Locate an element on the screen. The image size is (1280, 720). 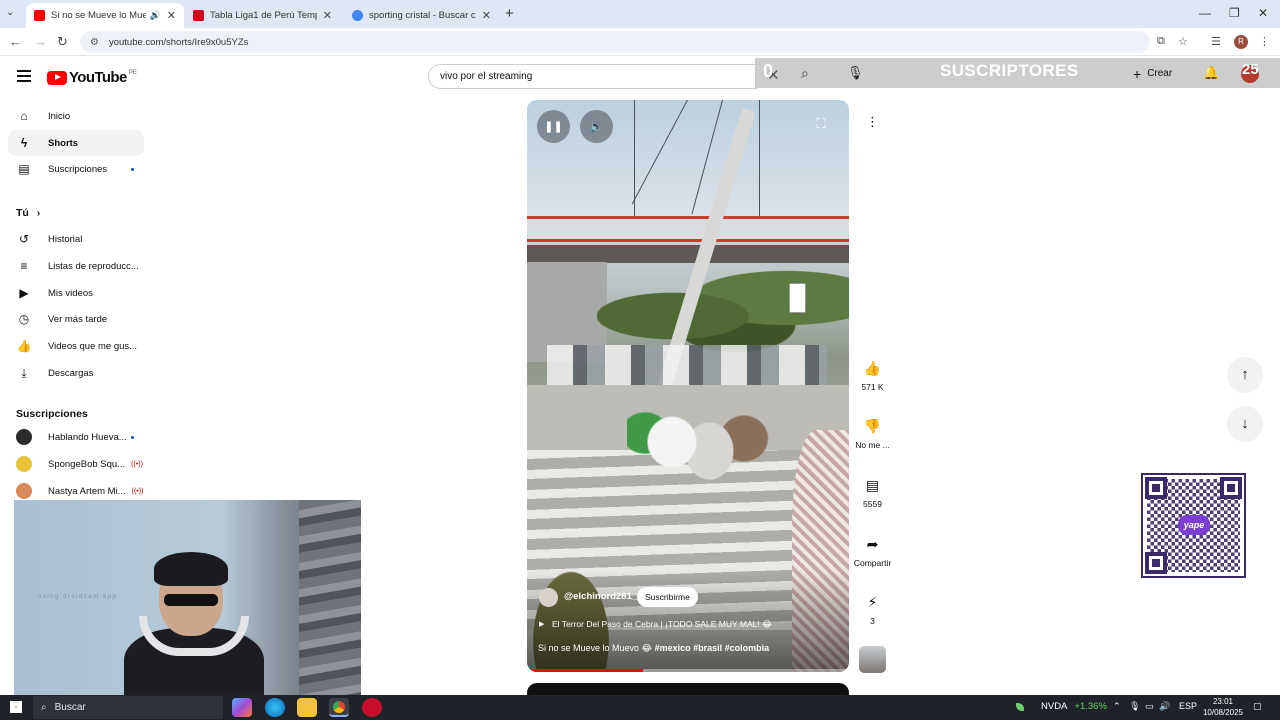
create-button: + Crear is located at coordinates (1152, 73).